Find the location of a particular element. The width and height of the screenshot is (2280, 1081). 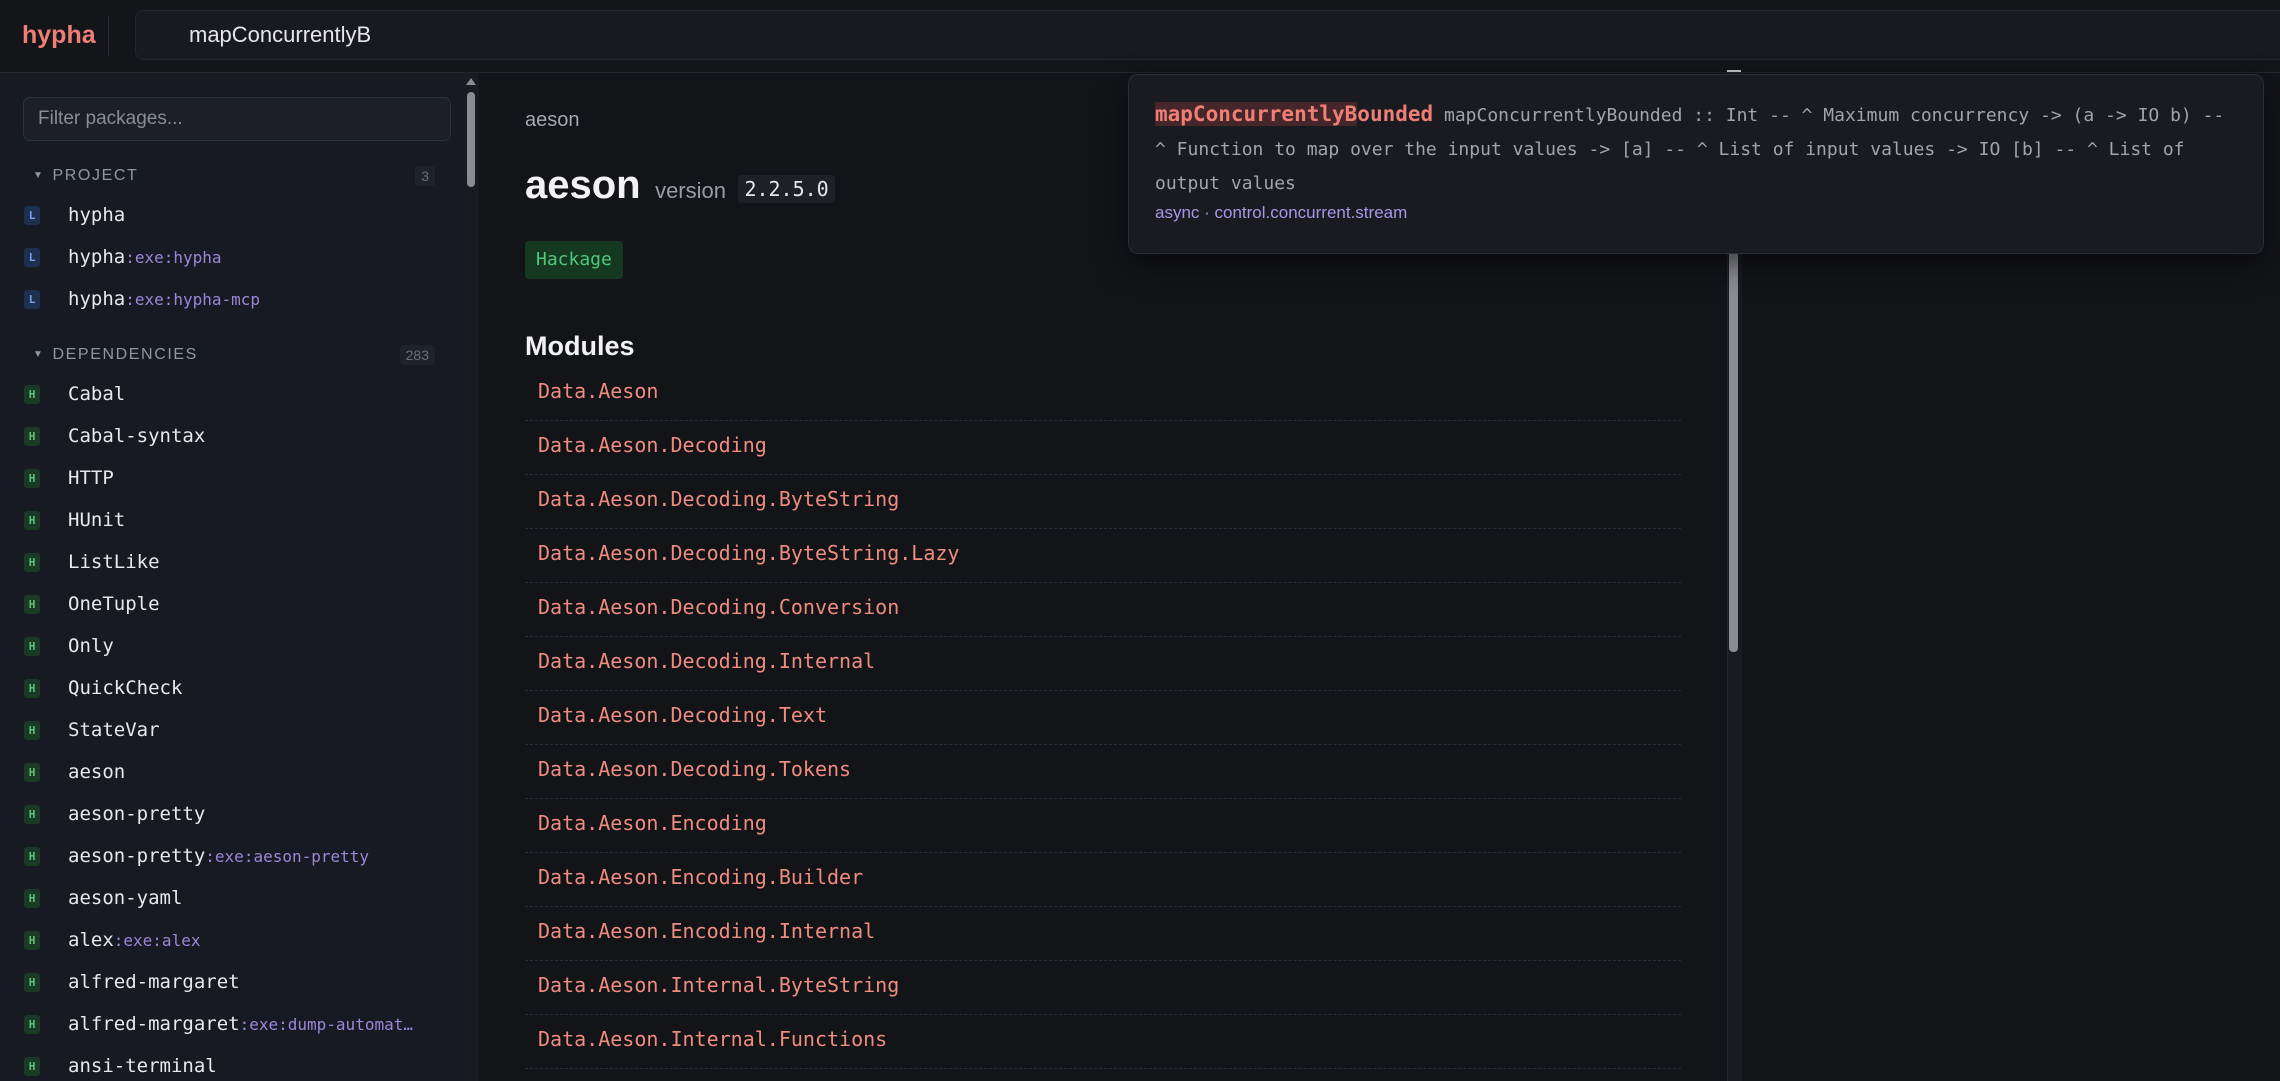

scroll-up-arrow-icon is located at coordinates (471, 81).